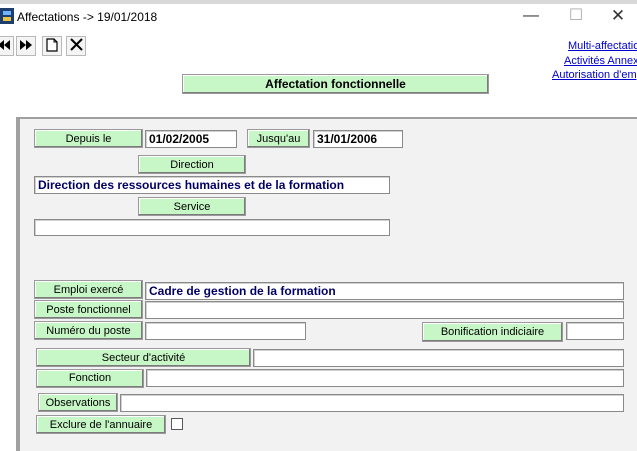  Describe the element at coordinates (384, 291) in the screenshot. I see `emploi-exerce-field: Cadre de gestion de la formation` at that location.